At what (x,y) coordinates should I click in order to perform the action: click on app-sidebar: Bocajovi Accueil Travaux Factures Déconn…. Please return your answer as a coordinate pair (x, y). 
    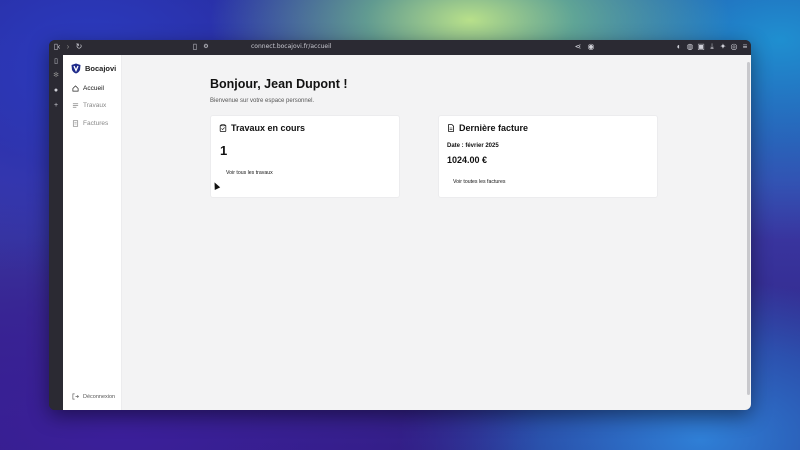
    Looking at the image, I should click on (92, 232).